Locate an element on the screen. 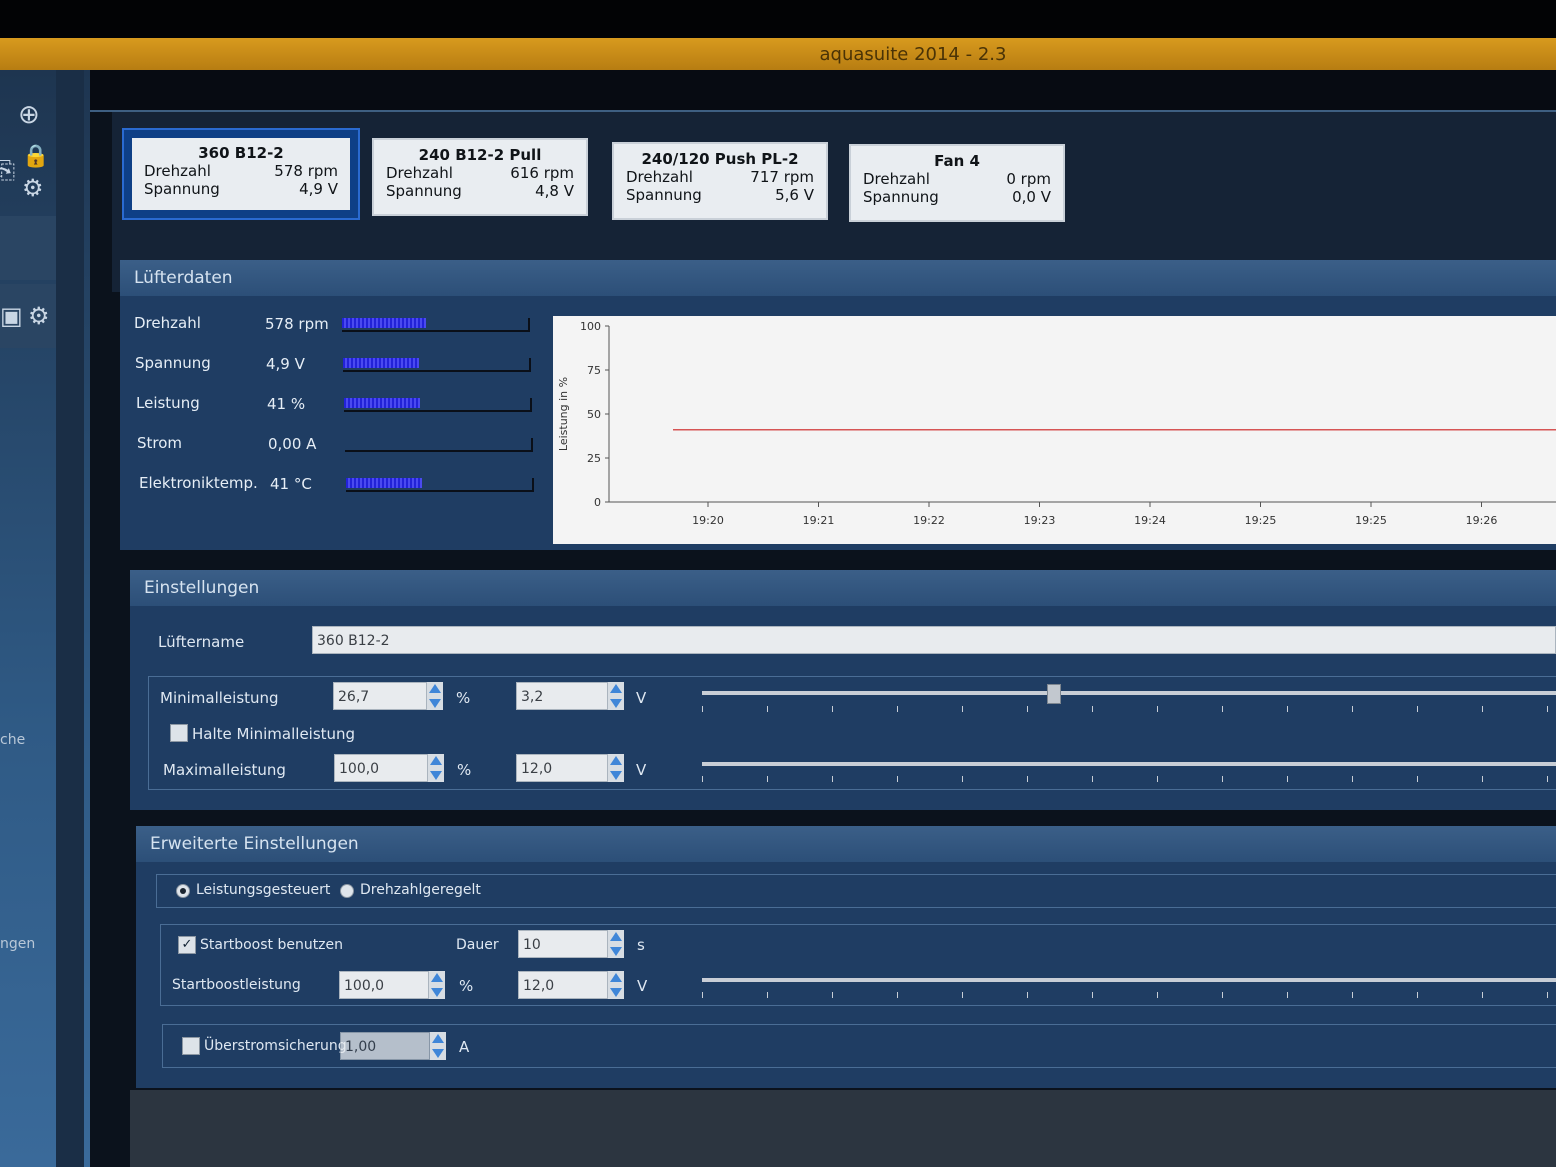  x-tick-label: 19:21 is located at coordinates (819, 520).